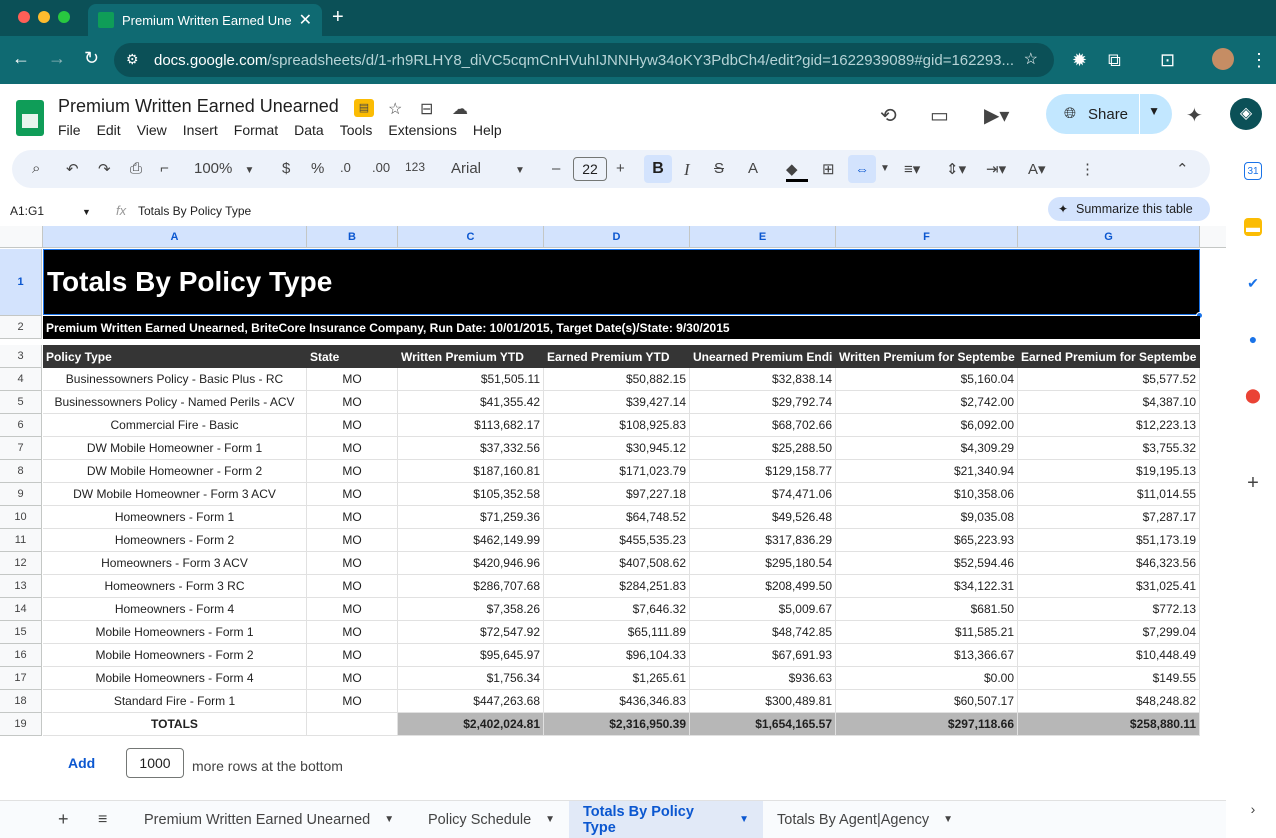 The height and width of the screenshot is (838, 1276). Describe the element at coordinates (24, 17) in the screenshot. I see `close-window-button` at that location.